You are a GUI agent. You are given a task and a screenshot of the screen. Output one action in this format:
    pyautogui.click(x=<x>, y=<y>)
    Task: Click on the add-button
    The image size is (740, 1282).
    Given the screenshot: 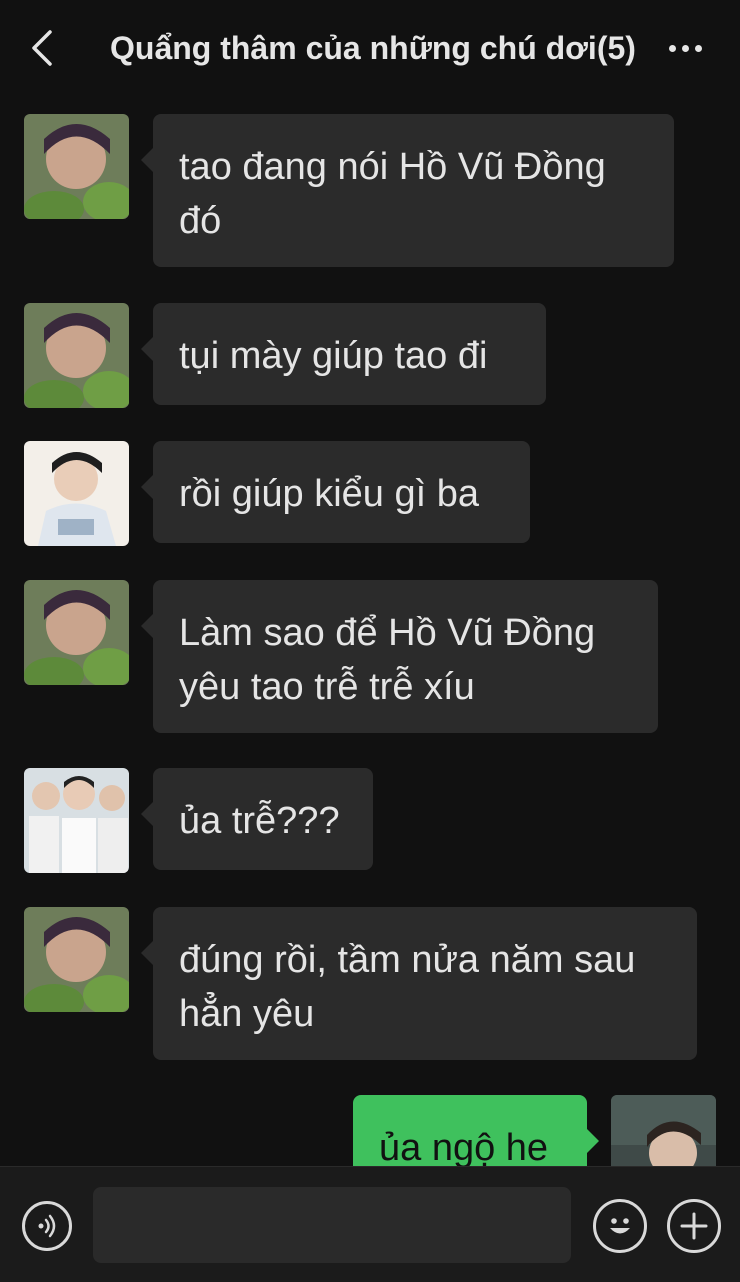 What is the action you would take?
    pyautogui.click(x=694, y=1226)
    